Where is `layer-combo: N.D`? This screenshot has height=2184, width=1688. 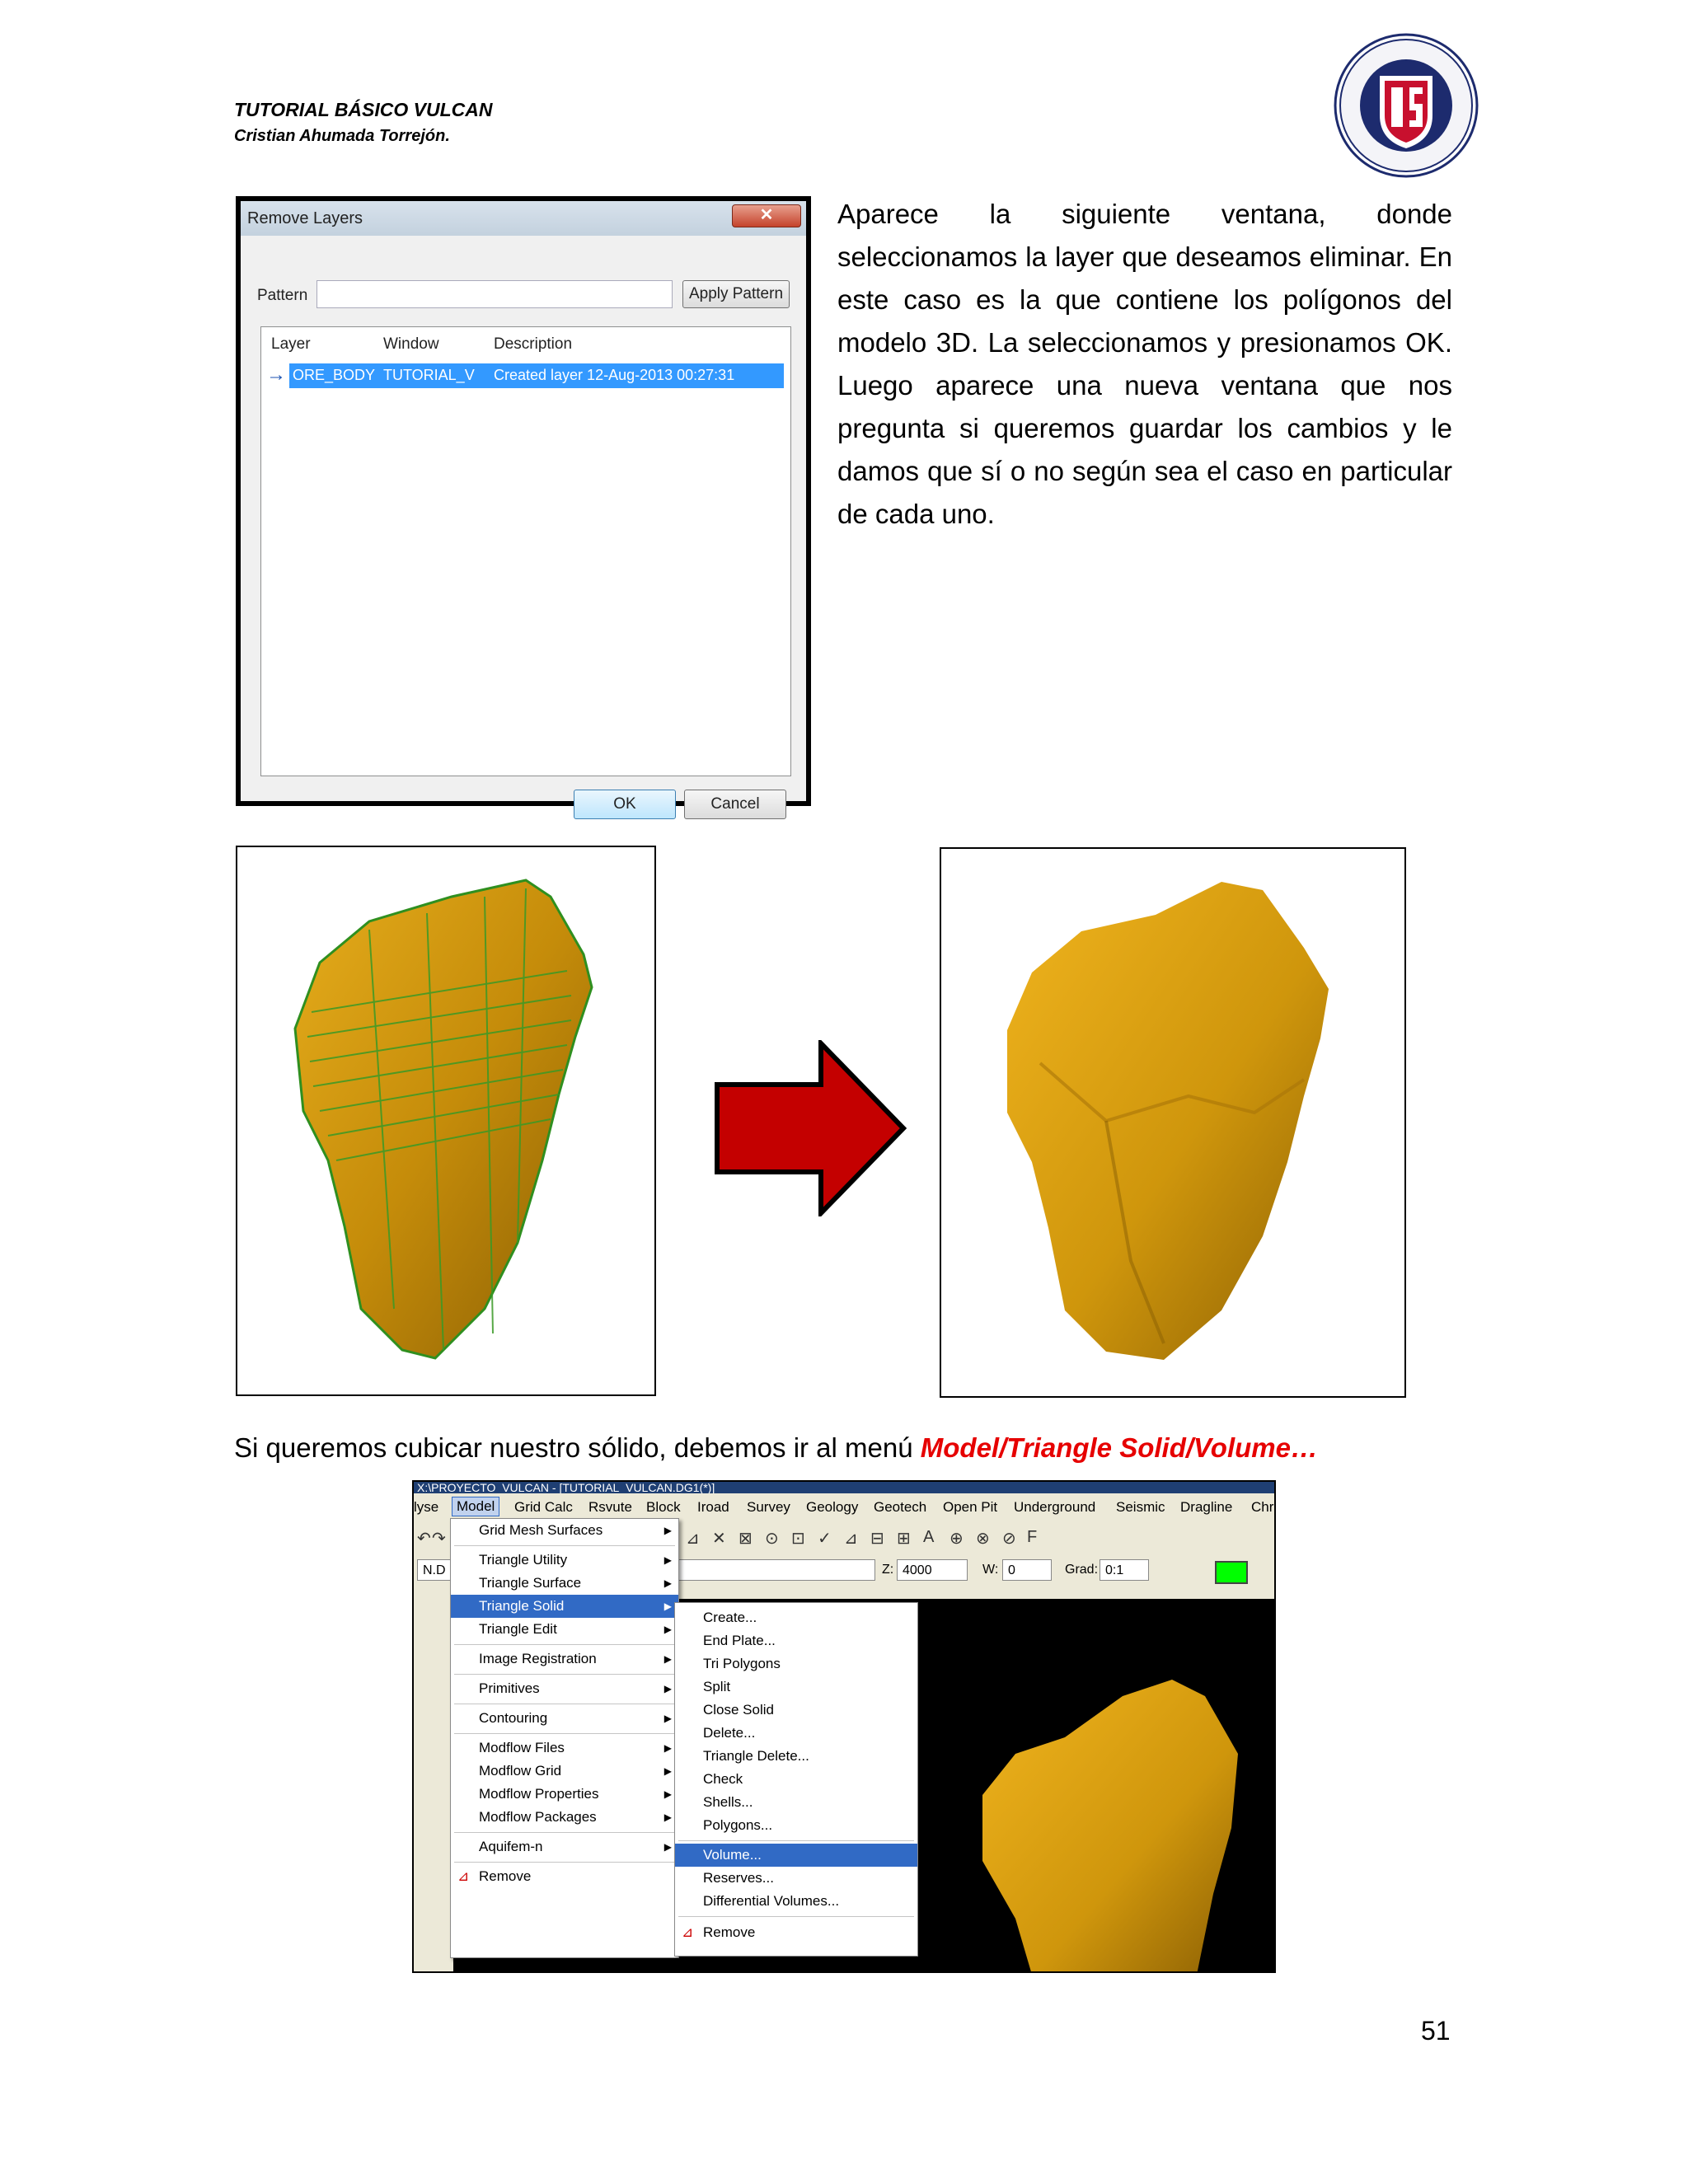 layer-combo: N.D is located at coordinates (435, 1570).